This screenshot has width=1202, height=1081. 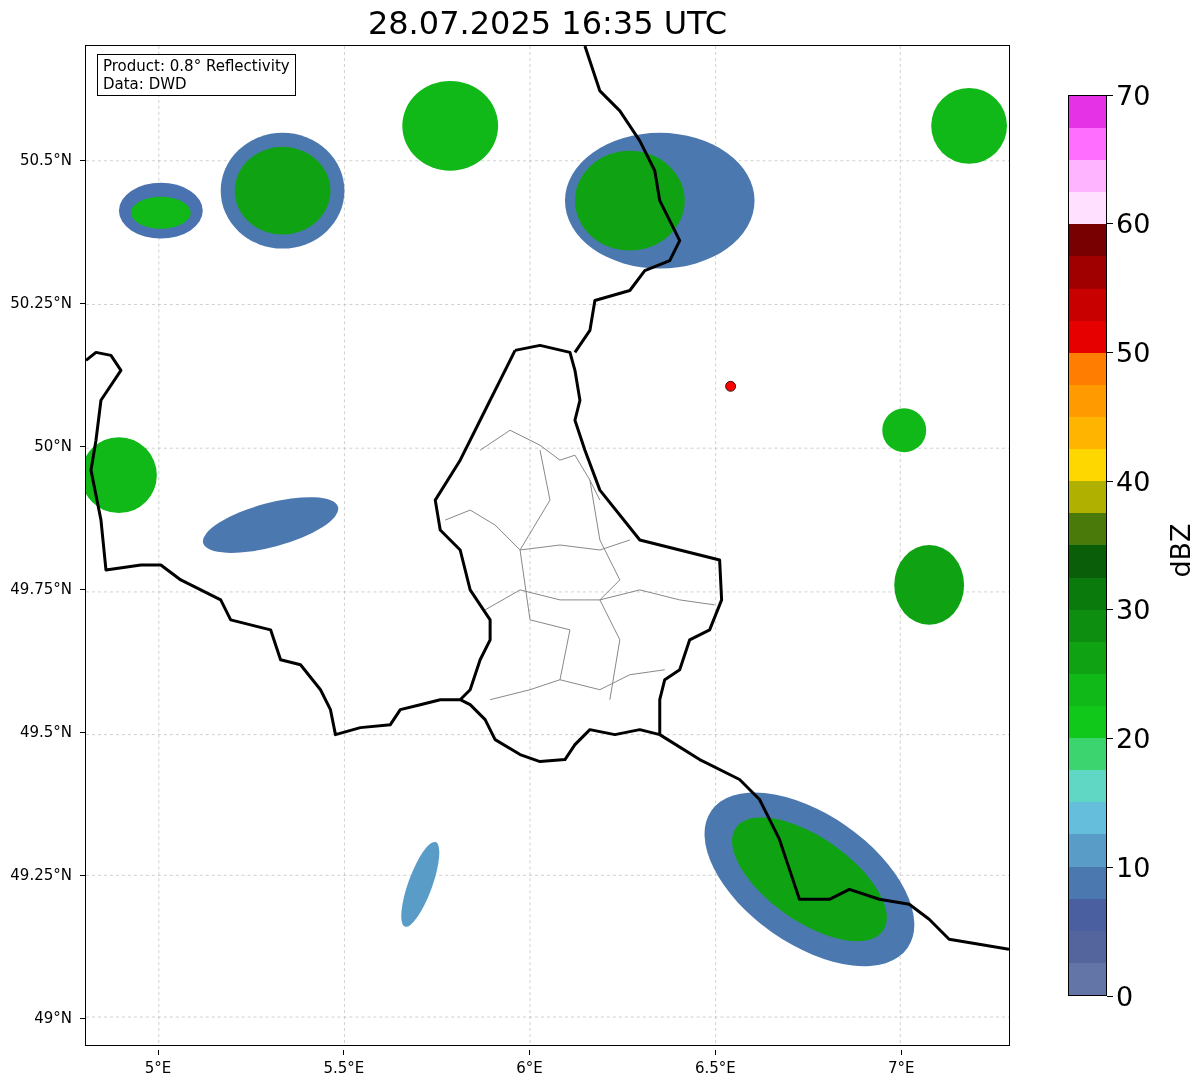 I want to click on y-tick-label: 49.25°N, so click(x=41, y=875).